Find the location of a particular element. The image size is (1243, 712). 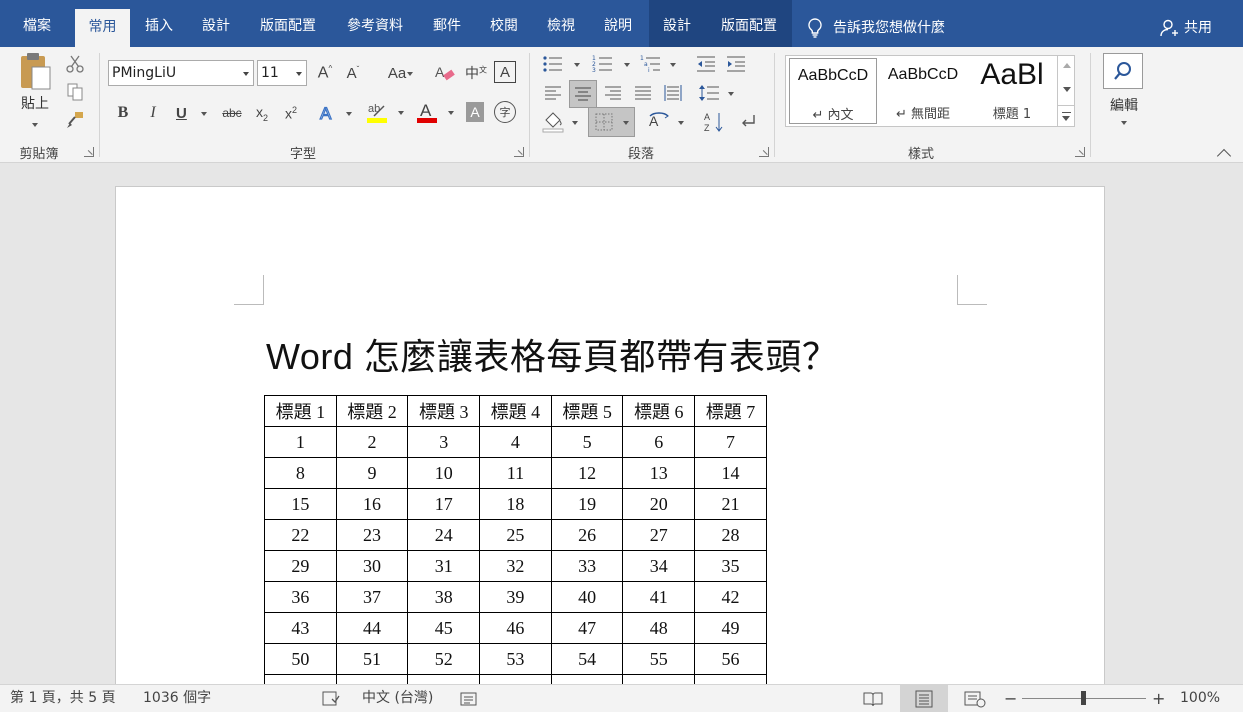

line-spacing-button is located at coordinates (718, 93).